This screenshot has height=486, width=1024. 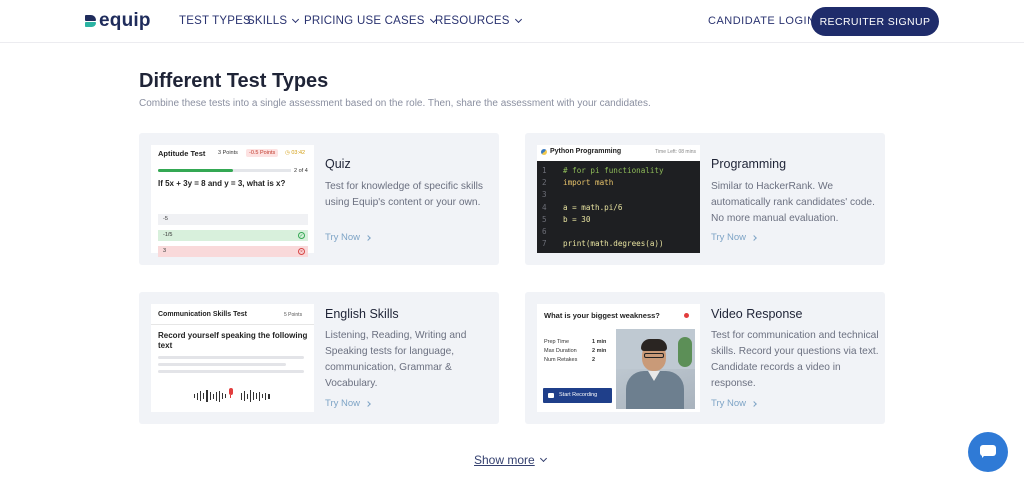 What do you see at coordinates (233, 235) in the screenshot?
I see `quiz-option: -1/5 ✓` at bounding box center [233, 235].